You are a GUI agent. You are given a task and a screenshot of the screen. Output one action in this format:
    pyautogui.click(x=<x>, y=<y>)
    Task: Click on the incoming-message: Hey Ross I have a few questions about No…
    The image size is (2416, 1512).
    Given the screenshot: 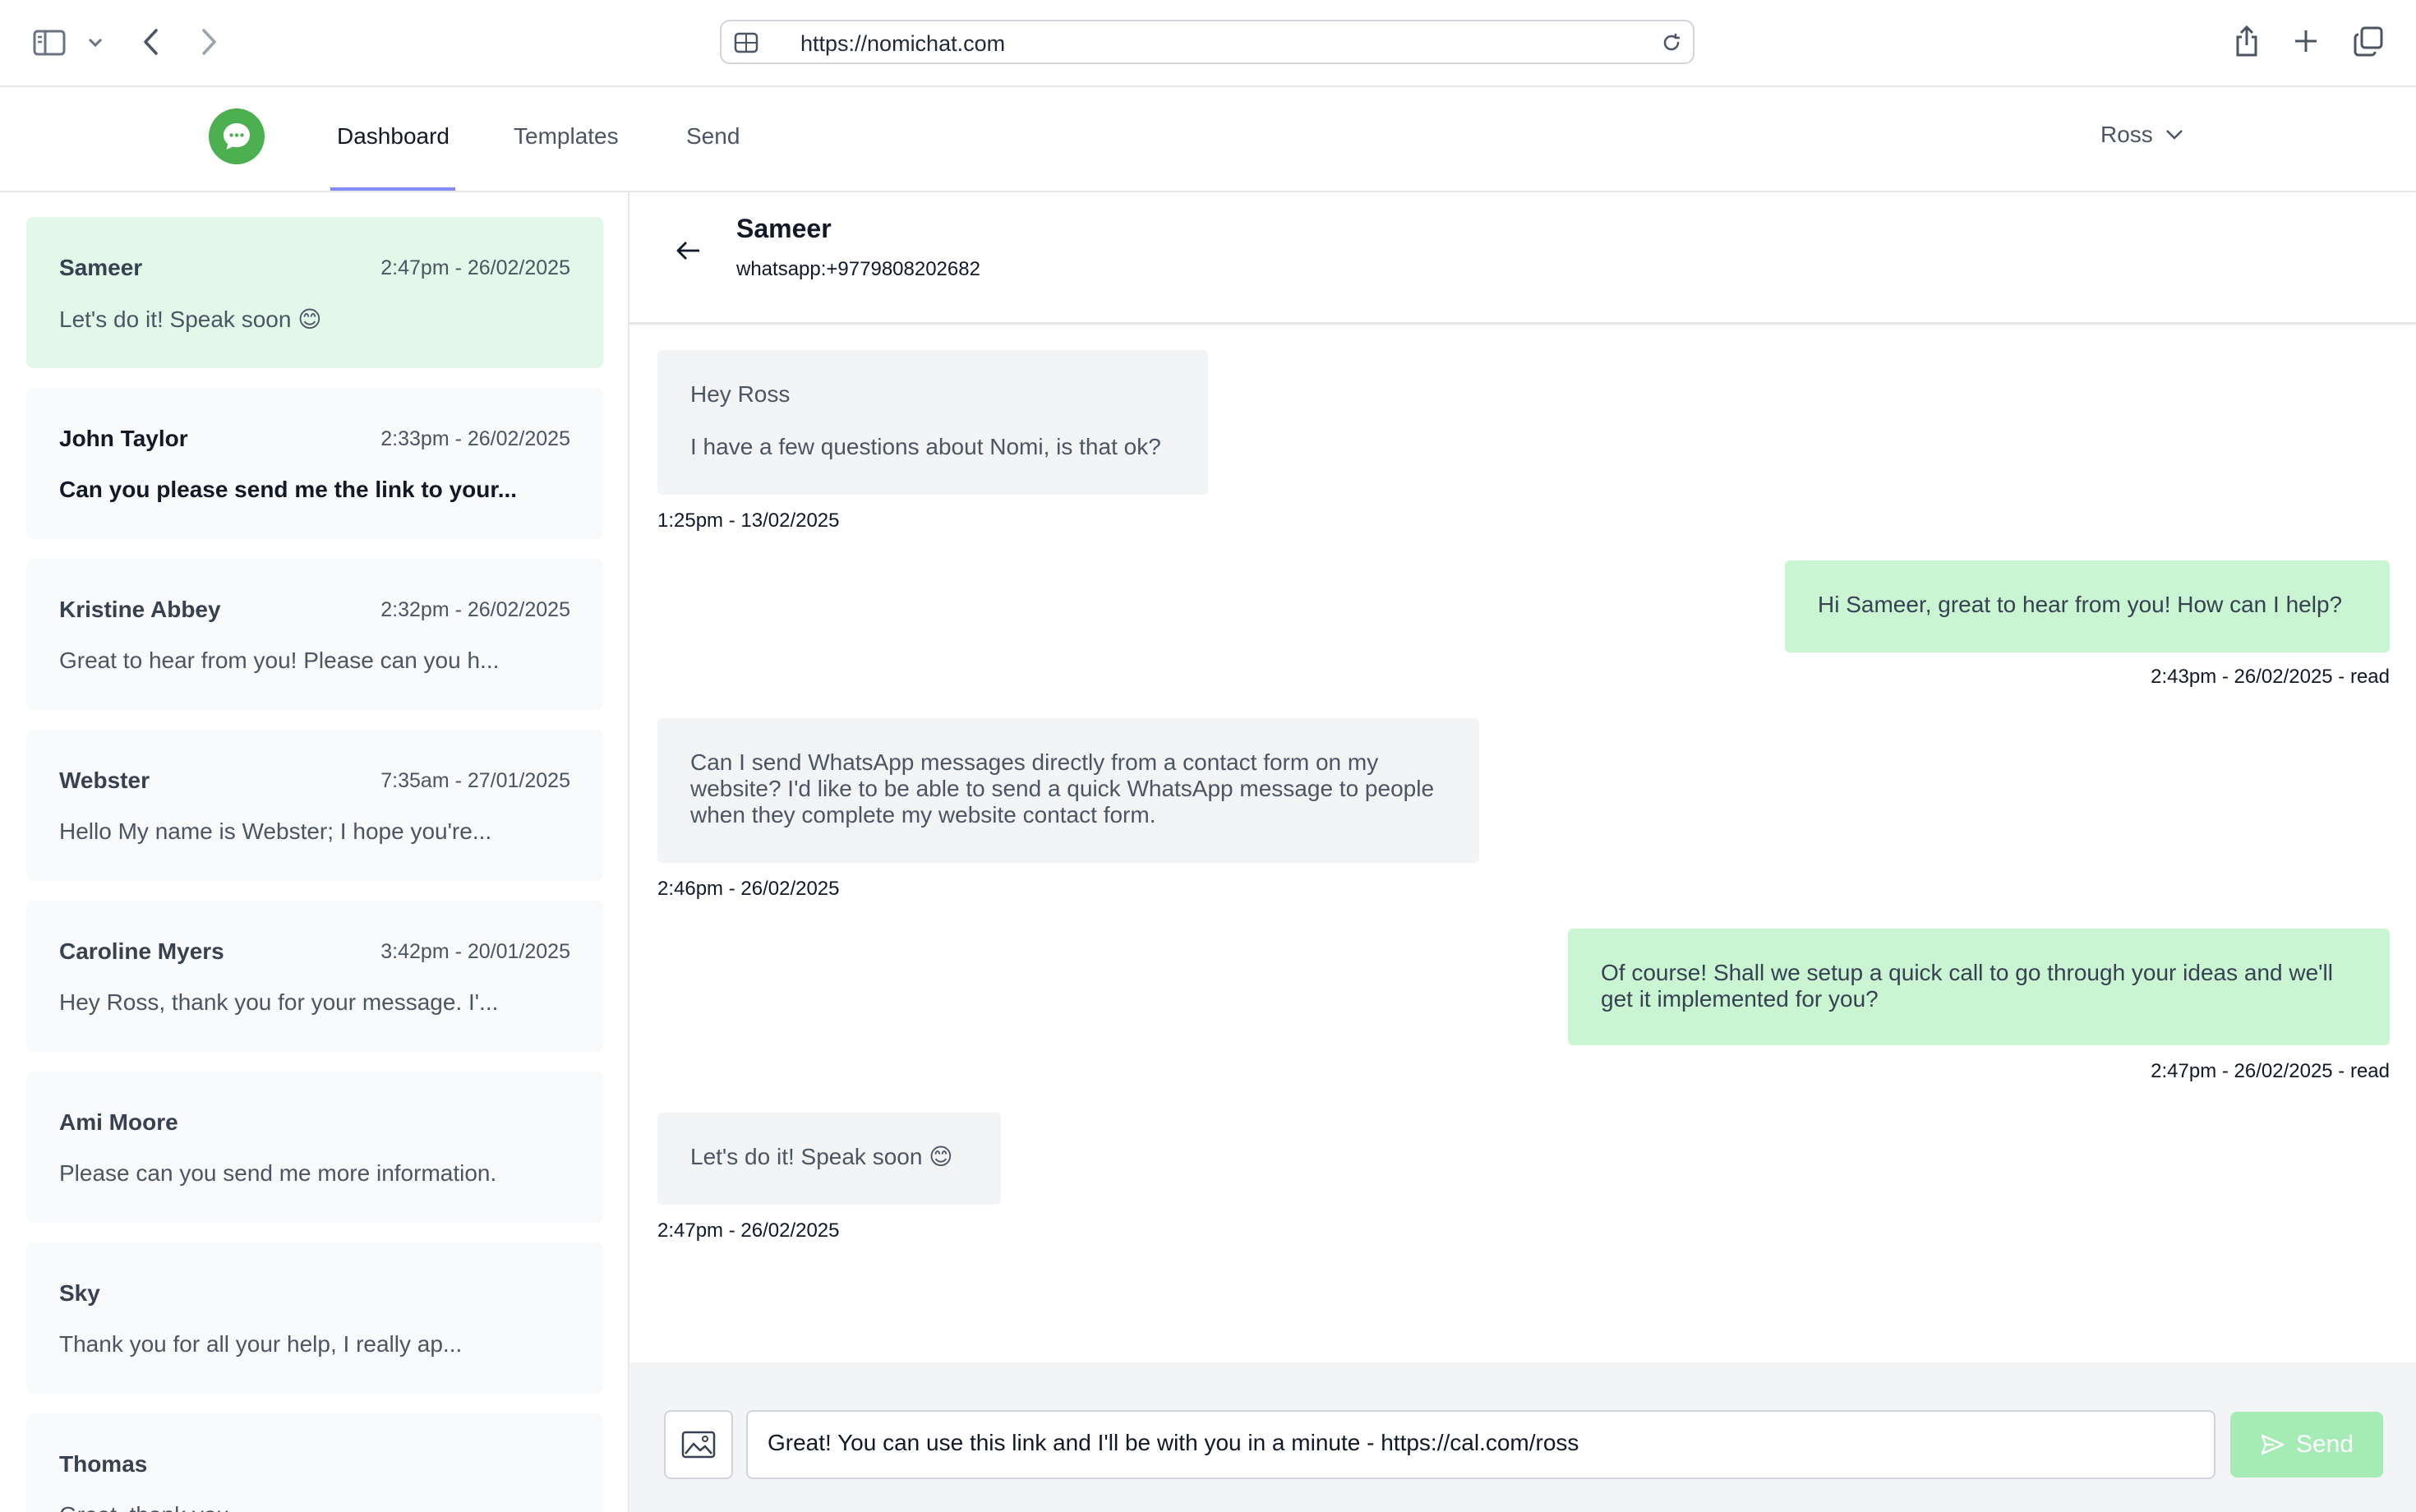 What is the action you would take?
    pyautogui.click(x=933, y=423)
    